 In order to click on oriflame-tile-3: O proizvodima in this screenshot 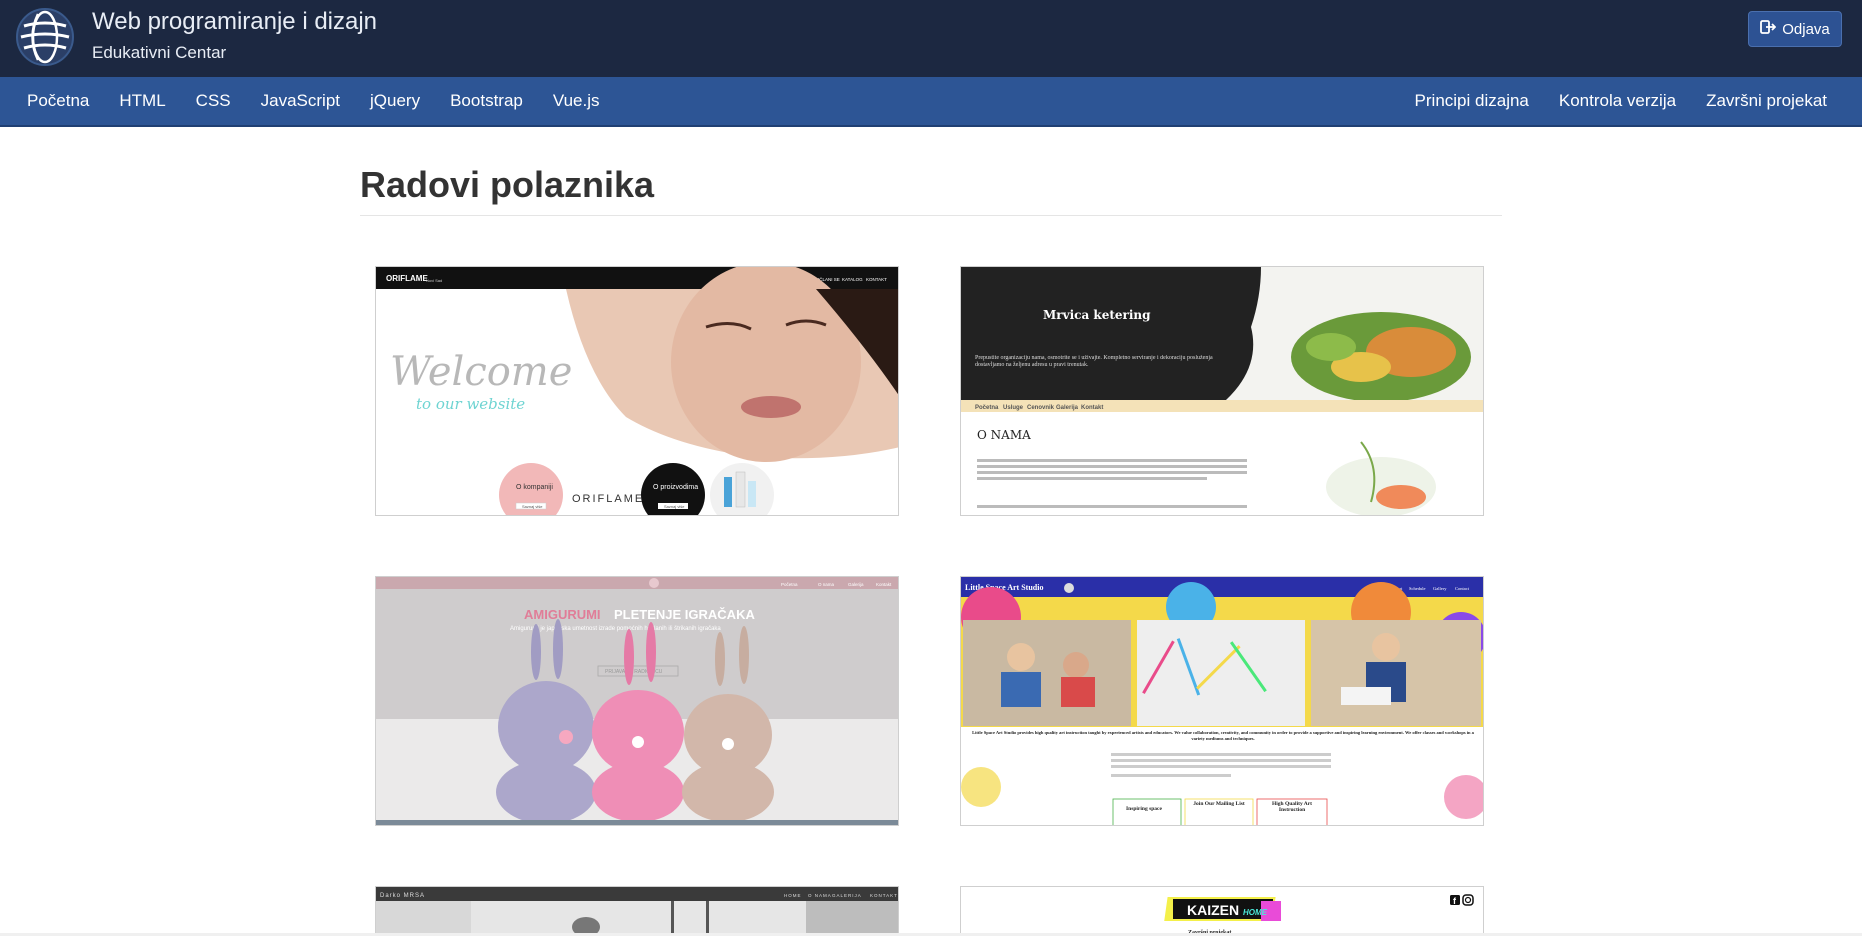, I will do `click(675, 487)`.